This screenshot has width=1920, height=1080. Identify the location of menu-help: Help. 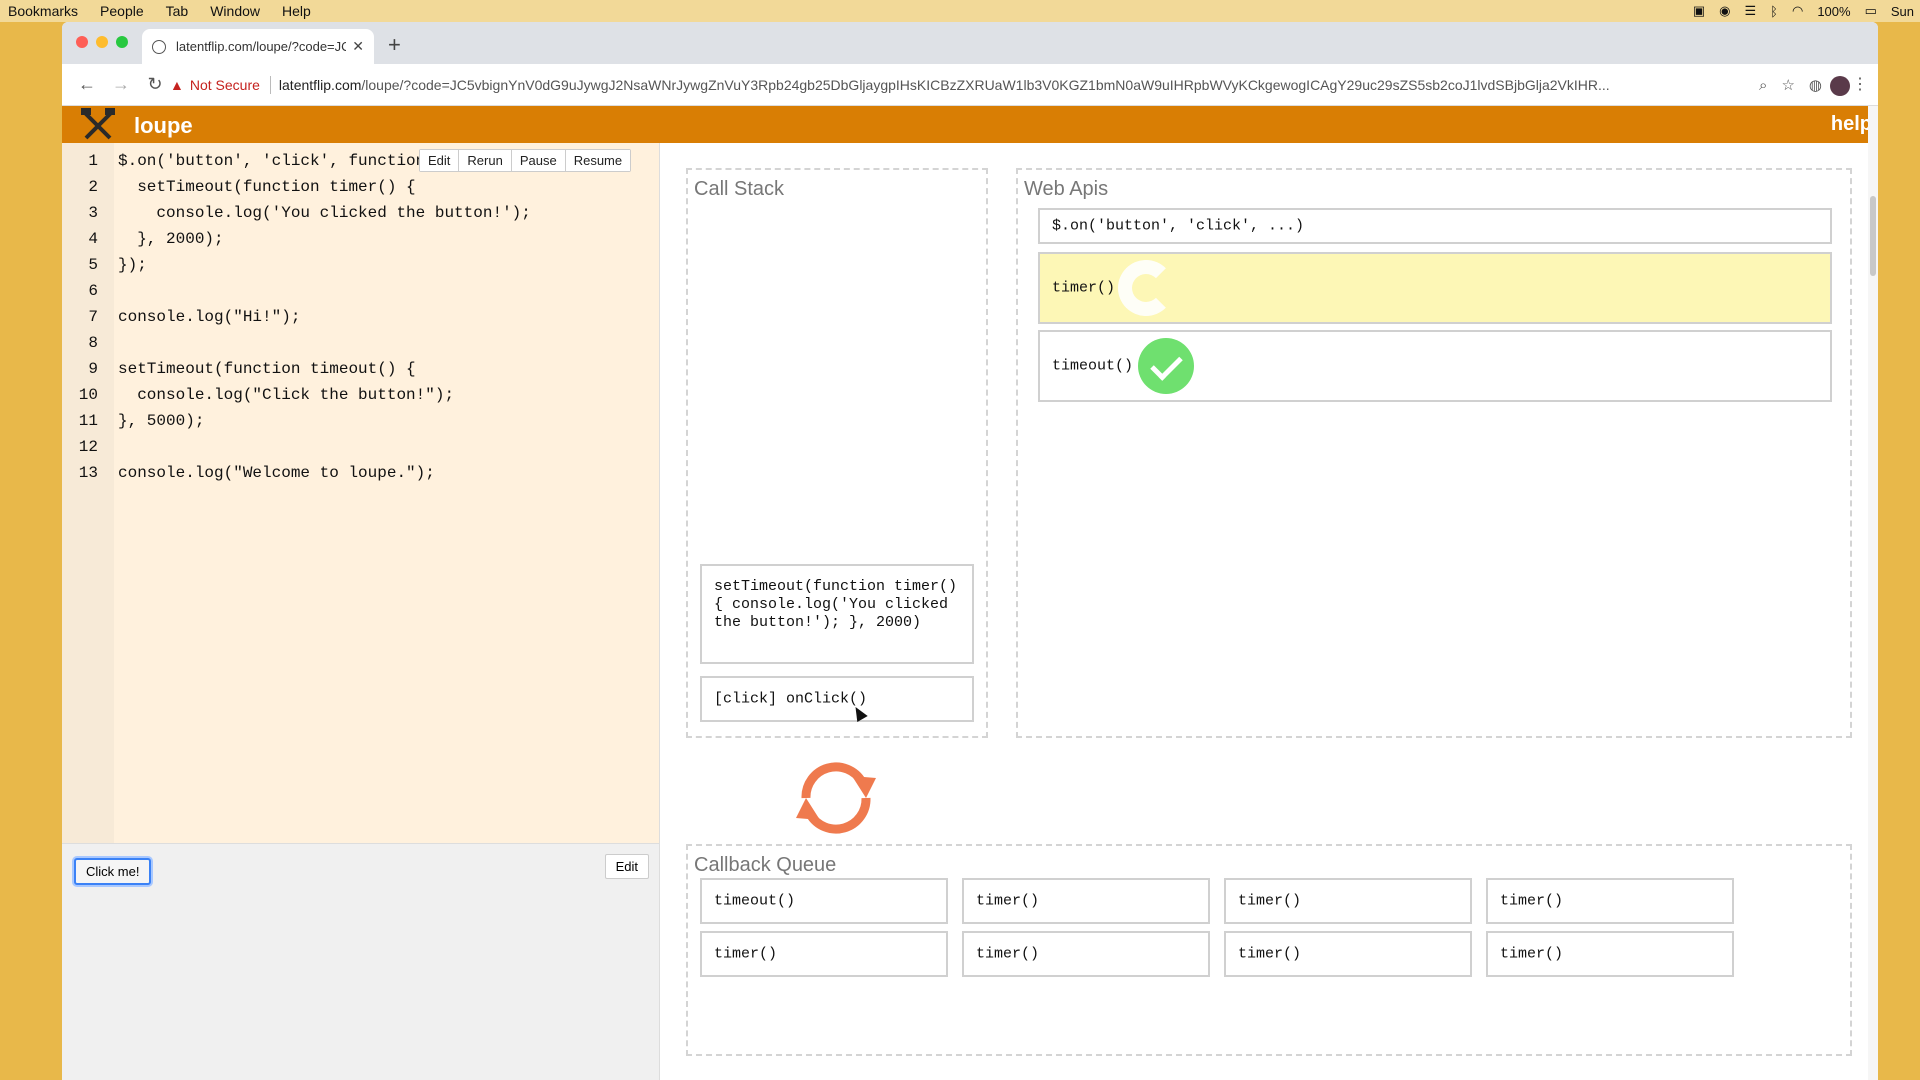
(296, 11).